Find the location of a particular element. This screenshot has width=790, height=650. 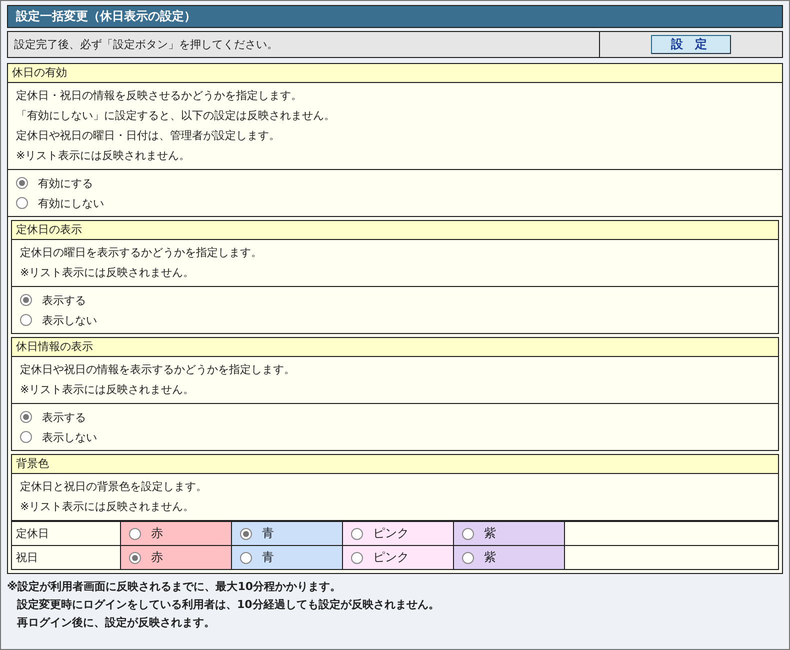

footnote-text: ※設定が利用者画面に反映されるまでに、最大10分程かかります。 is located at coordinates (174, 587).